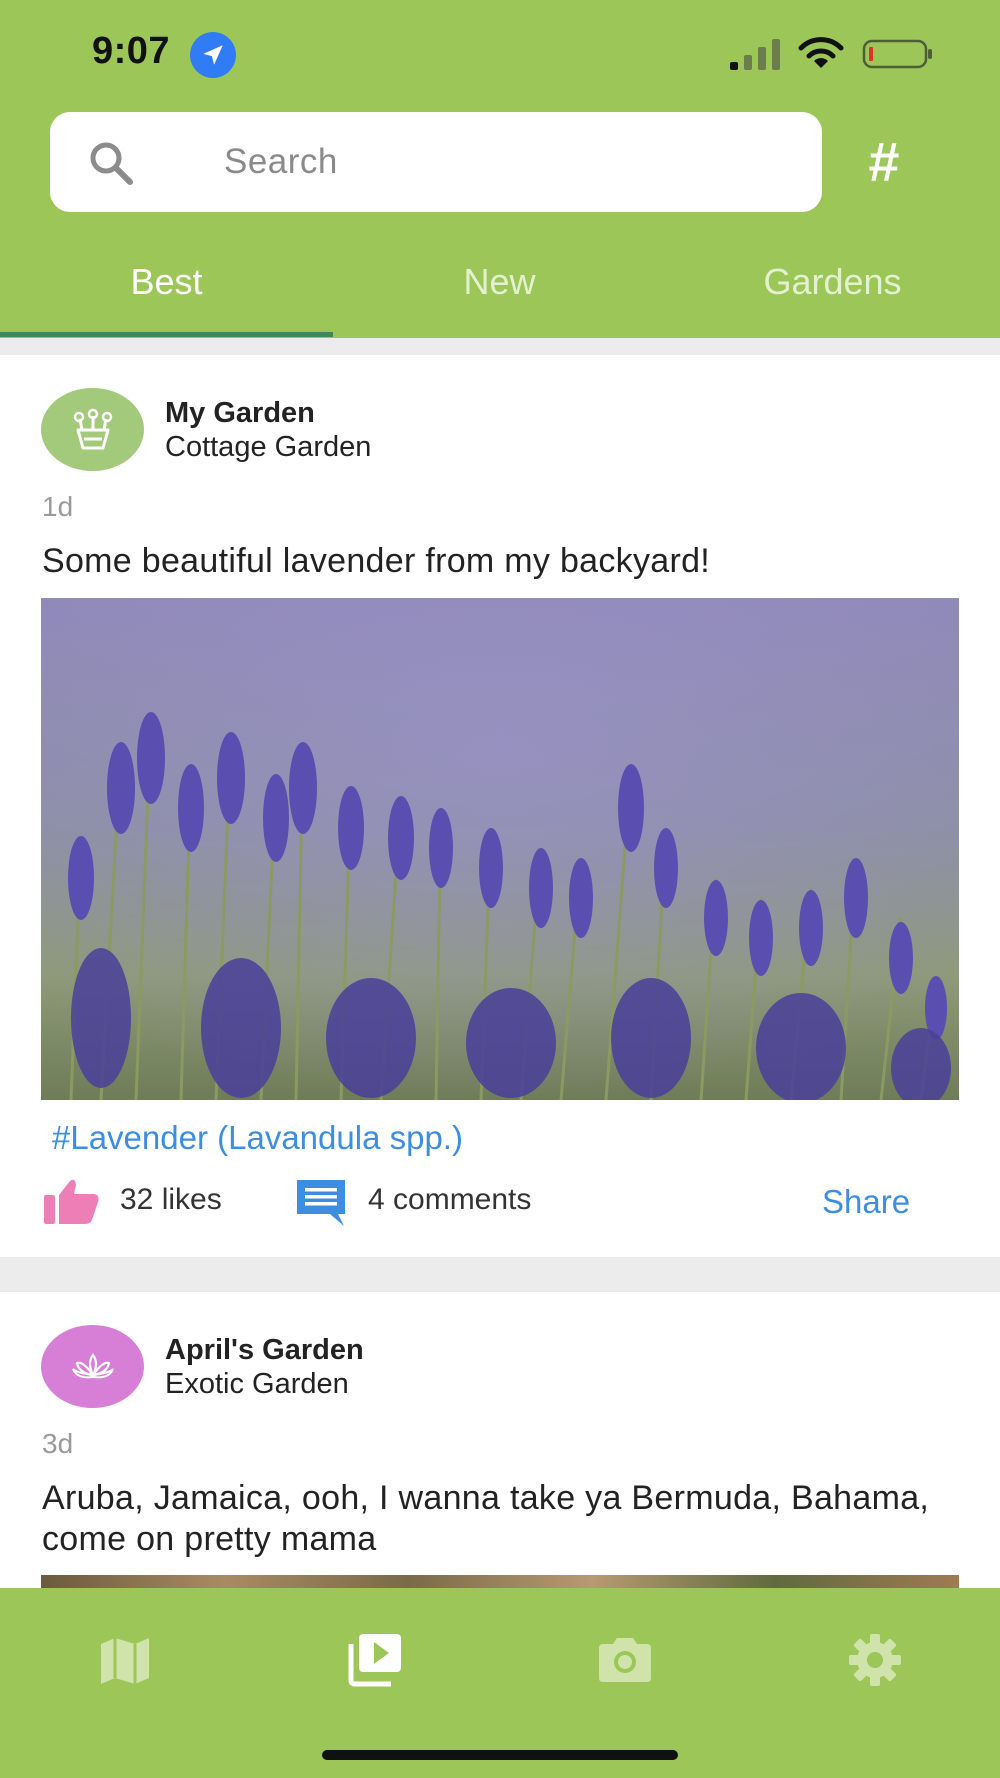  I want to click on wifi-icon, so click(821, 52).